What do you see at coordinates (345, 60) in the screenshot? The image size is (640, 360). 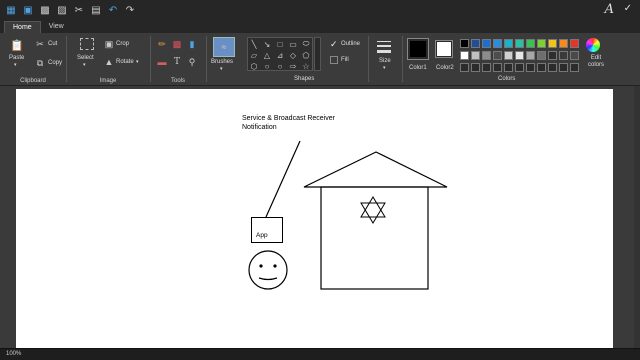 I see `fill-button: Fill` at bounding box center [345, 60].